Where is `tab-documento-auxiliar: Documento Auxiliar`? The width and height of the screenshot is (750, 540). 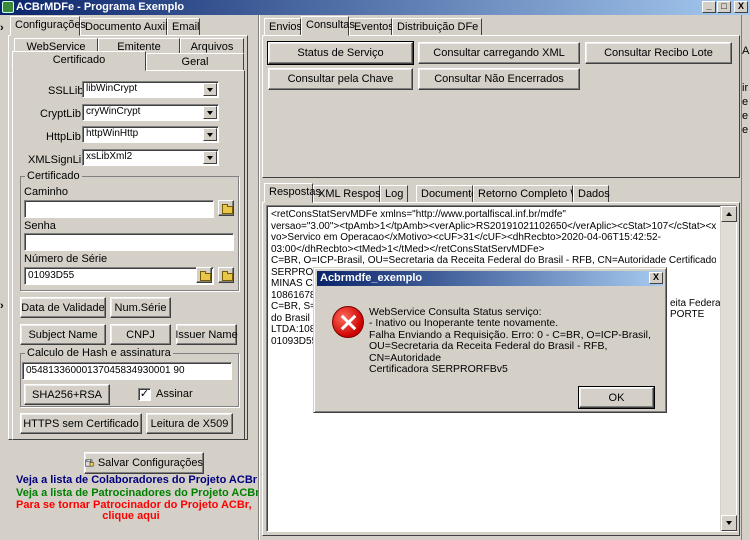 tab-documento-auxiliar: Documento Auxiliar is located at coordinates (130, 27).